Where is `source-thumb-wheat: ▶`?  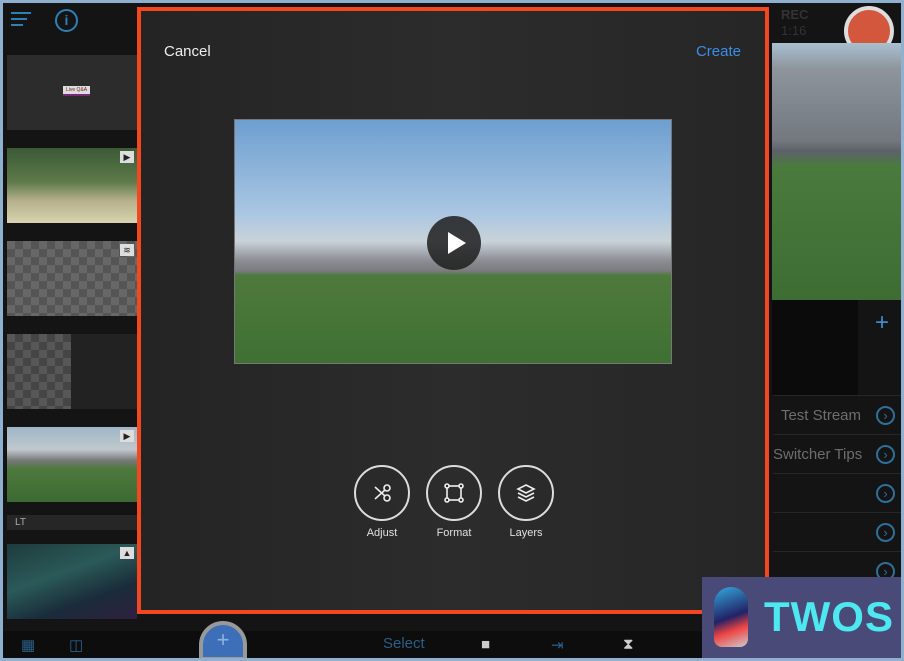 source-thumb-wheat: ▶ is located at coordinates (72, 185).